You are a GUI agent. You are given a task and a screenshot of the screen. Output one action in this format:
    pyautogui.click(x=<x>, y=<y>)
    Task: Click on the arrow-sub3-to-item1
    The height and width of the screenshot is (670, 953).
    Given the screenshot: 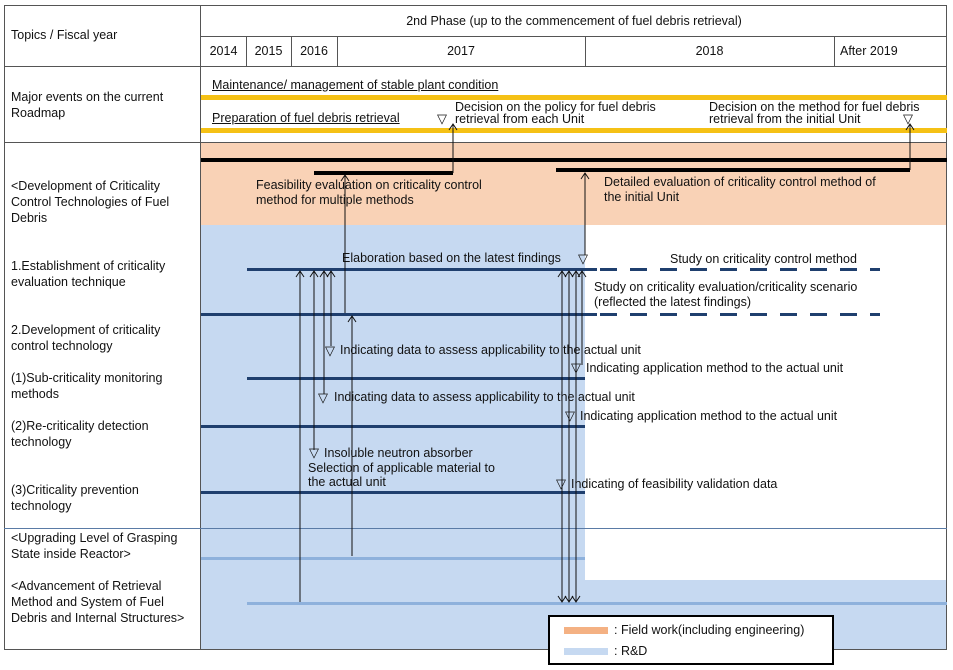 What is the action you would take?
    pyautogui.click(x=314, y=360)
    